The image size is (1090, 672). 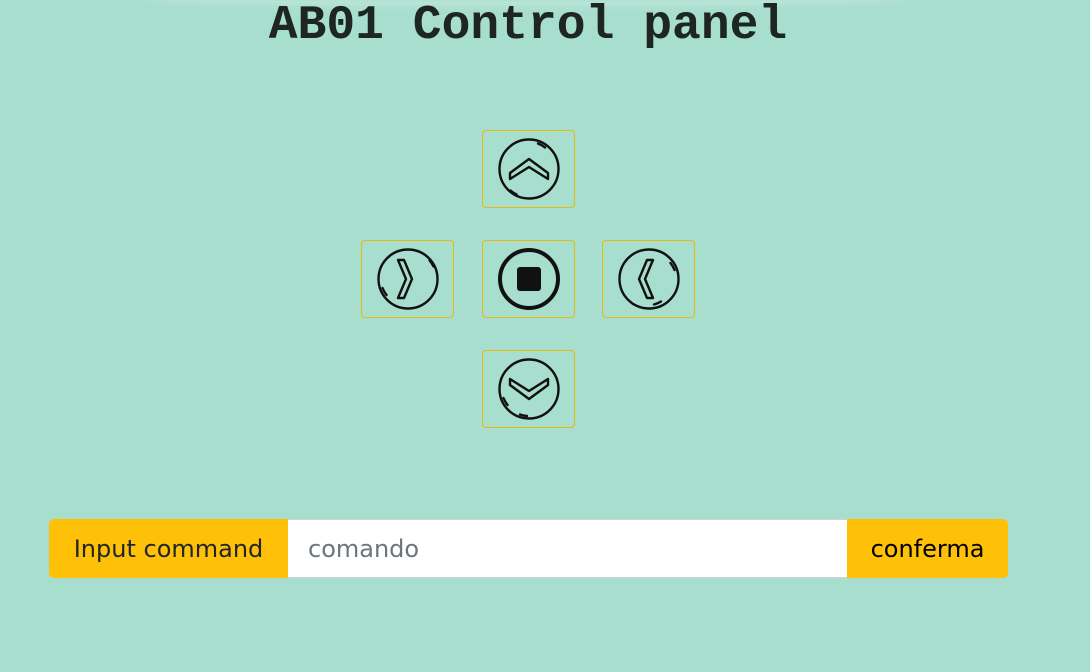 I want to click on chevron-up-circle-icon, so click(x=529, y=169).